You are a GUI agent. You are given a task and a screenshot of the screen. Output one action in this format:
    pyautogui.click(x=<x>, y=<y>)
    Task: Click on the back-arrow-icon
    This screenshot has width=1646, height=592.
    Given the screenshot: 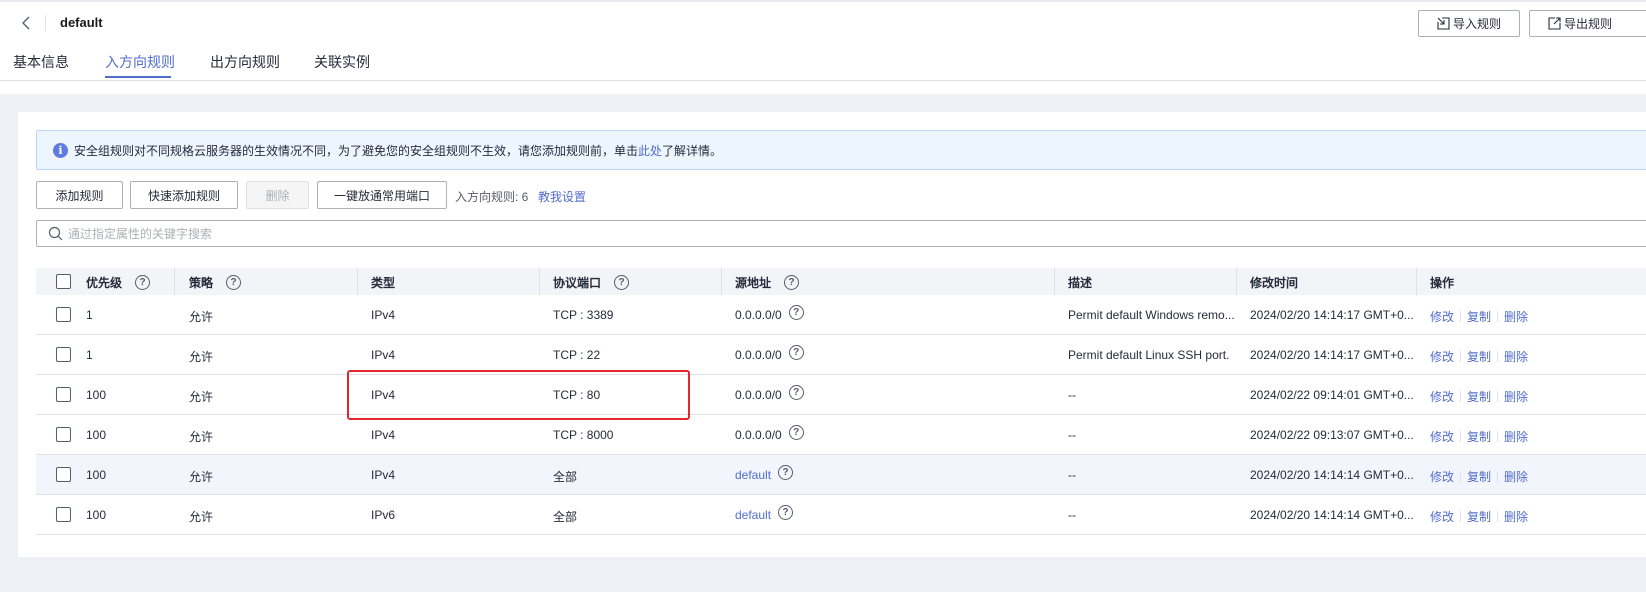 What is the action you would take?
    pyautogui.click(x=27, y=23)
    